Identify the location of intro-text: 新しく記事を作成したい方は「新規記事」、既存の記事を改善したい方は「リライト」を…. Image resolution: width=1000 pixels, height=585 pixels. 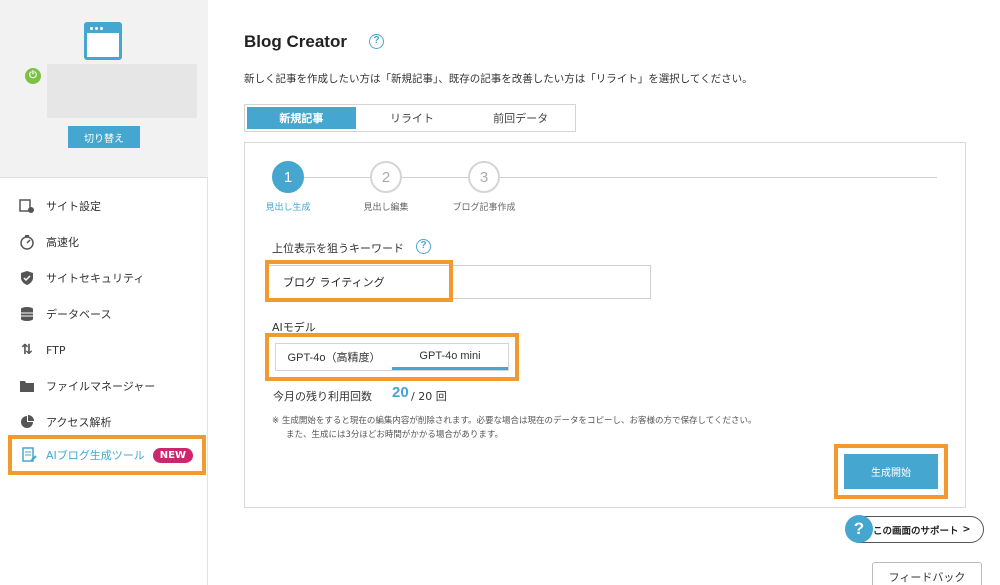
(498, 79).